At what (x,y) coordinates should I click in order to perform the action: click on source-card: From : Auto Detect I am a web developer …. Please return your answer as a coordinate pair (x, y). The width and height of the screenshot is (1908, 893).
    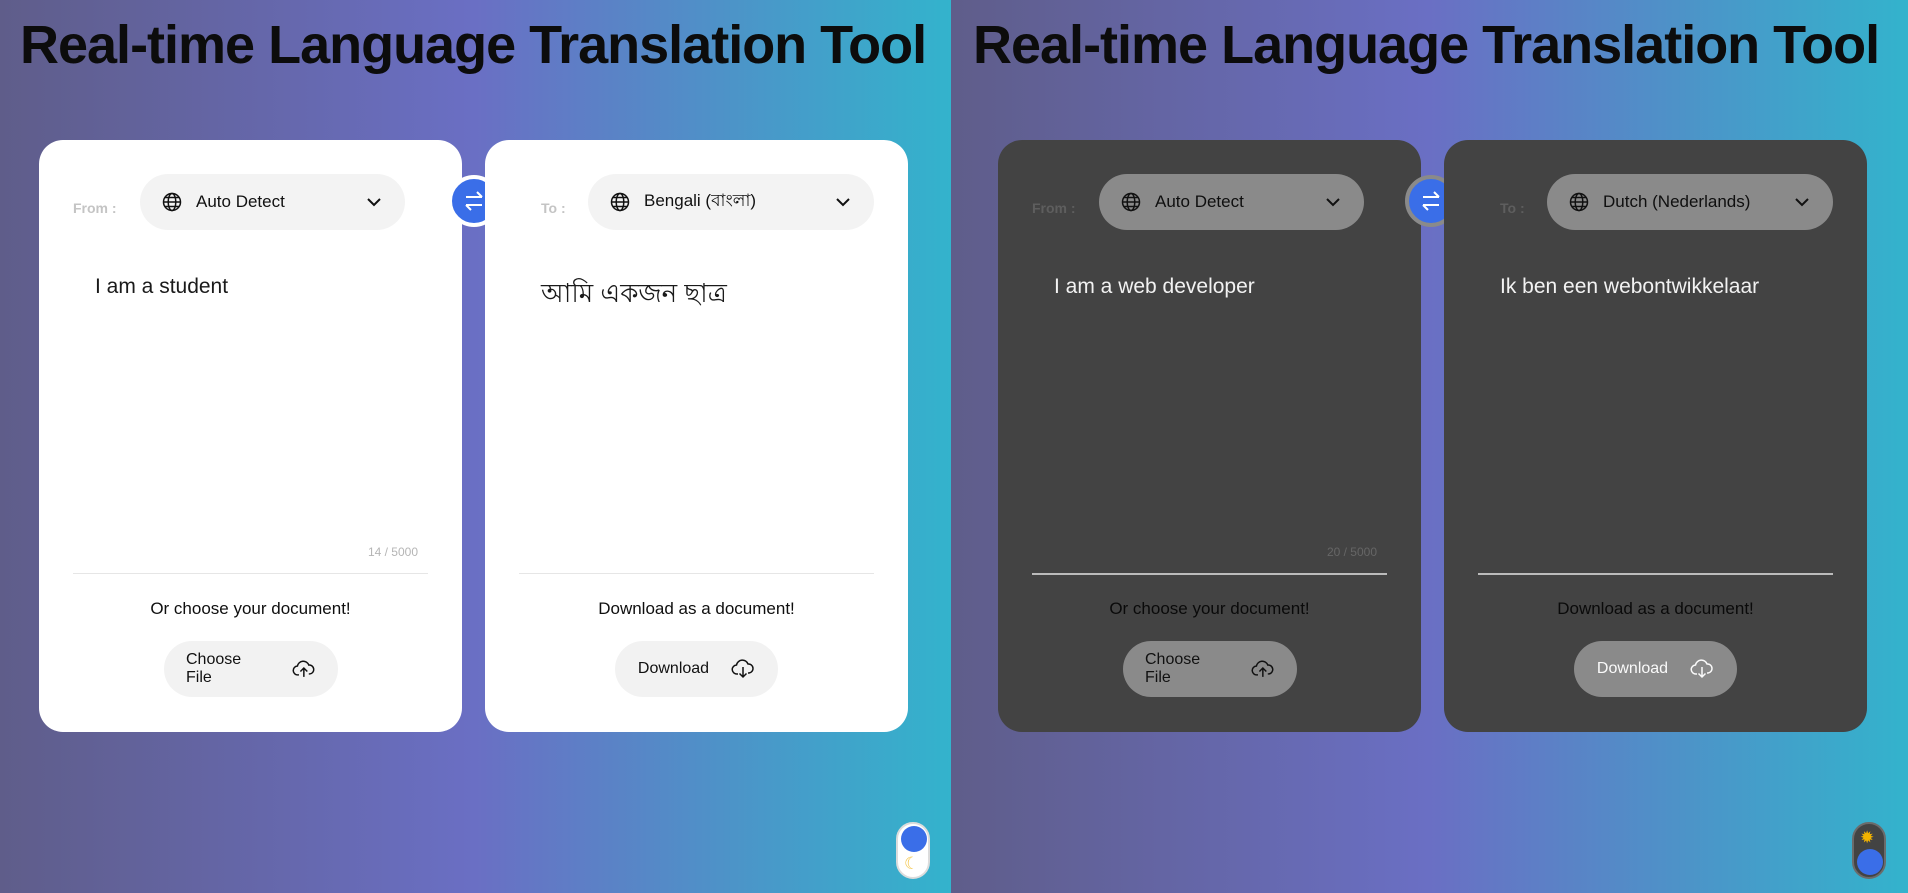
    Looking at the image, I should click on (1209, 436).